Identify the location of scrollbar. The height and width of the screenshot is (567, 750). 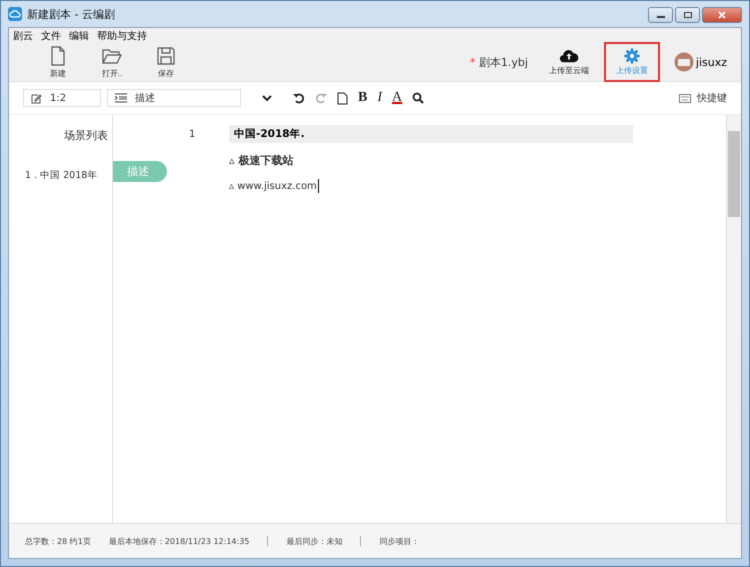
(733, 319).